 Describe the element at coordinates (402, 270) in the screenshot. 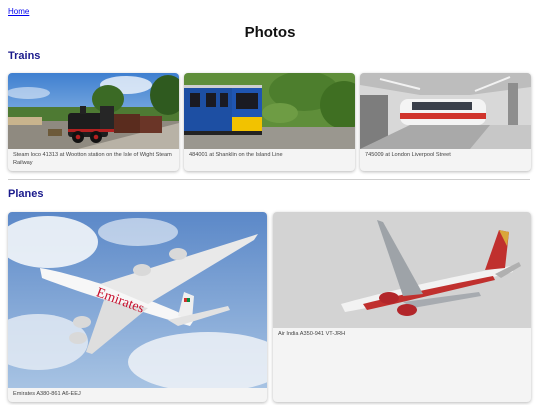

I see `photo-air-india-a350` at that location.